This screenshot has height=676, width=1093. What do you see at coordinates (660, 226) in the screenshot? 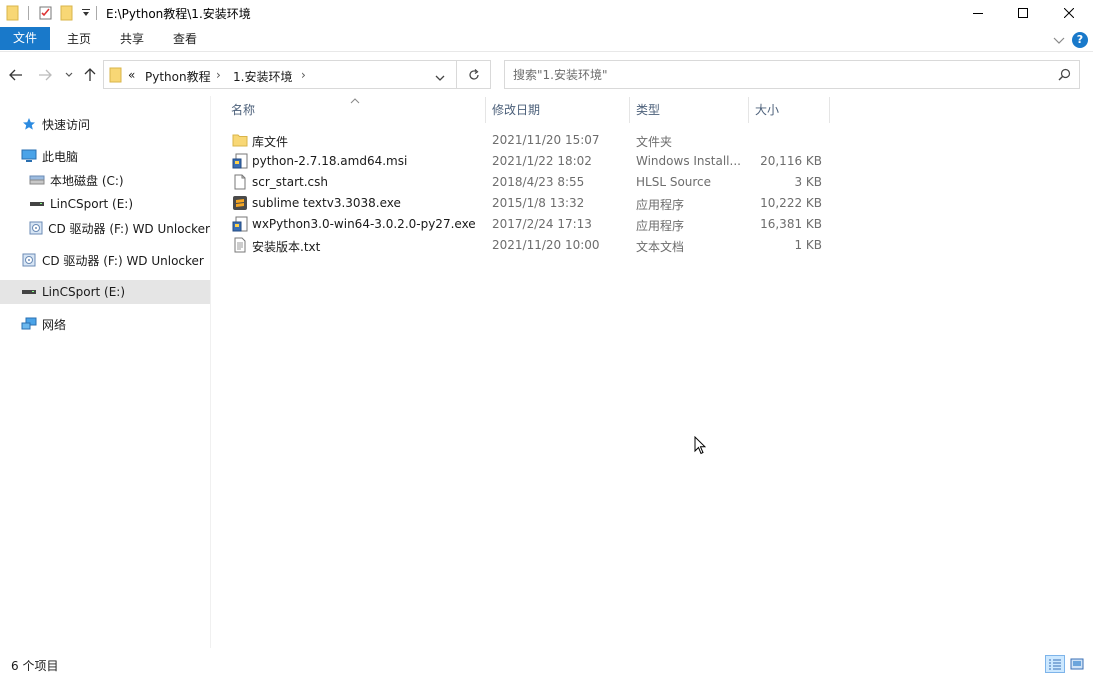
I see `file-type: 应用程序` at bounding box center [660, 226].